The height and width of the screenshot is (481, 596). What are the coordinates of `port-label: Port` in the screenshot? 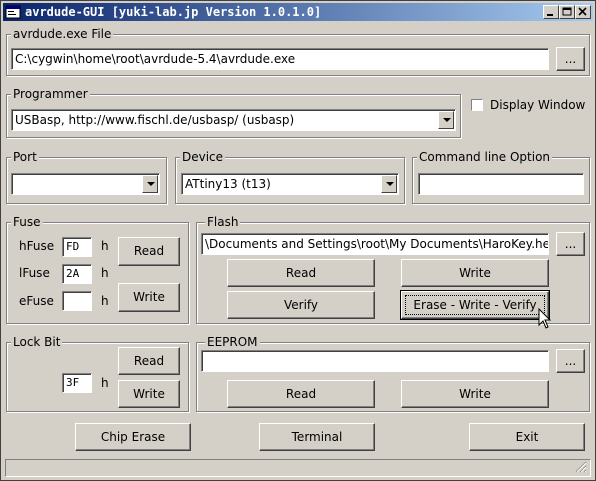 It's located at (25, 157).